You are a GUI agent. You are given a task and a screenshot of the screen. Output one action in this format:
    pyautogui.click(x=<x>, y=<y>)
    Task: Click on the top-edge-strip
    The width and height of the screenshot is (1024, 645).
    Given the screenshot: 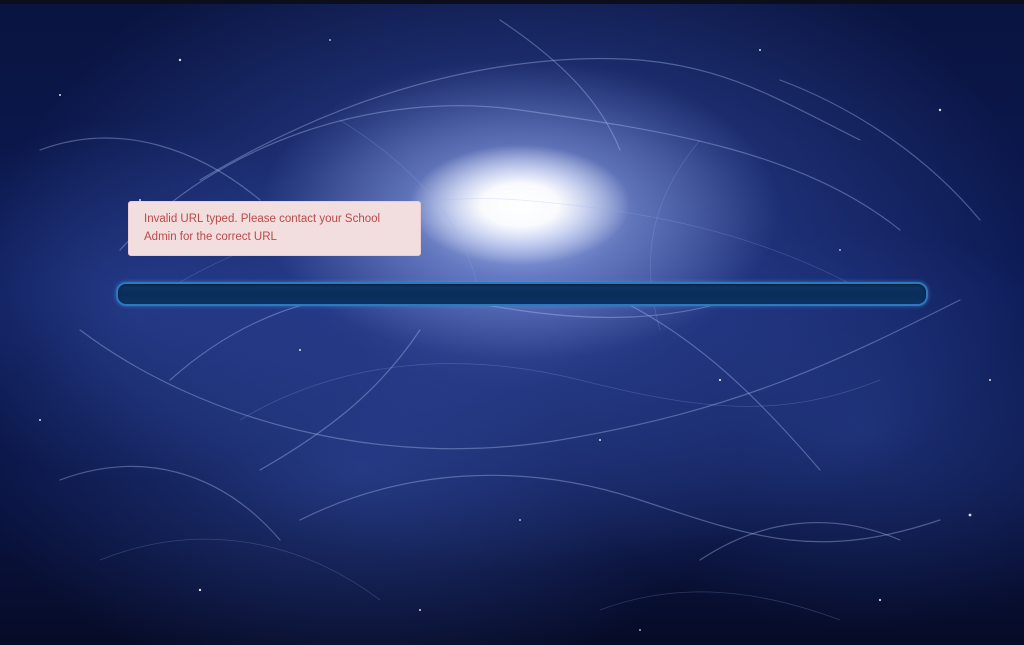 What is the action you would take?
    pyautogui.click(x=512, y=2)
    